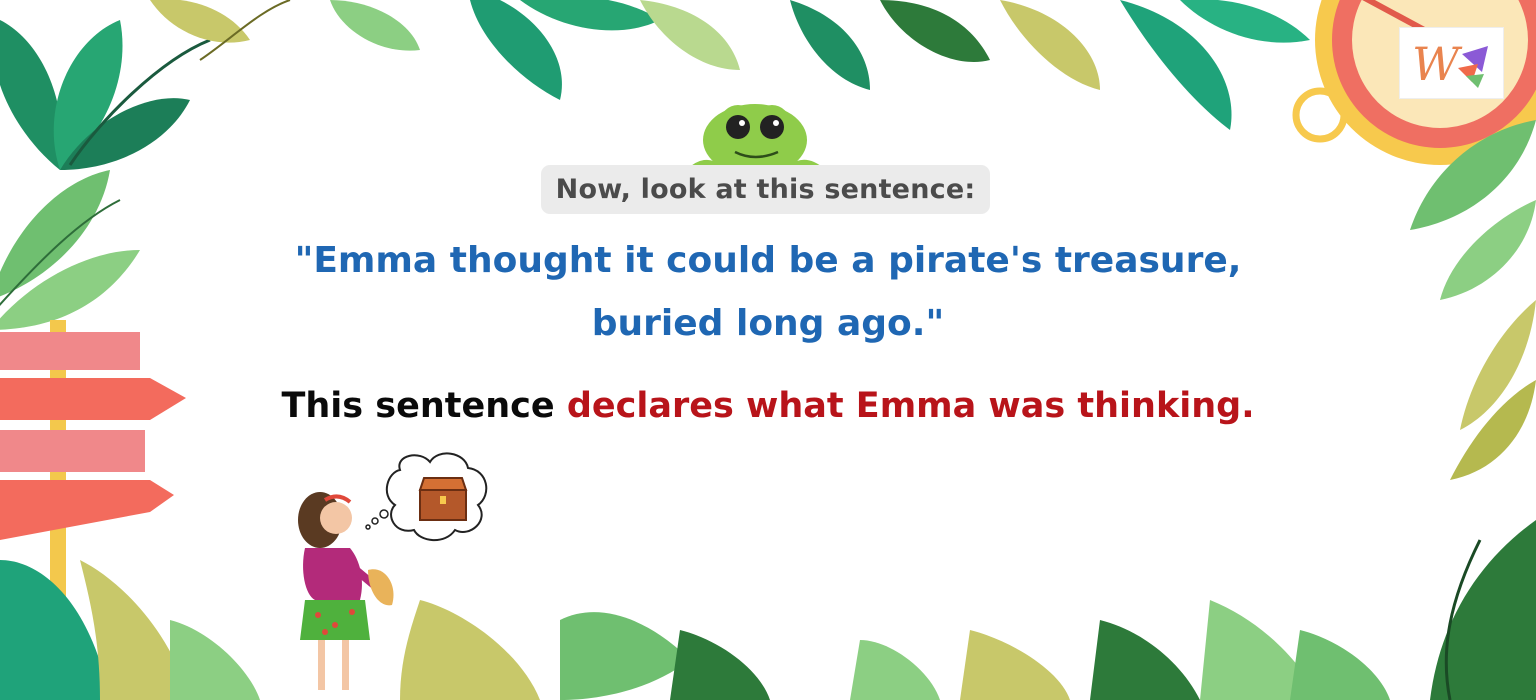  Describe the element at coordinates (1473, 410) in the screenshot. I see `leaf-cluster-right` at that location.